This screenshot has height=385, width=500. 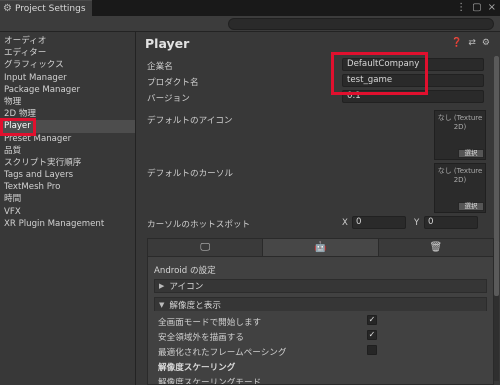 What do you see at coordinates (379, 222) in the screenshot?
I see `hotspot-x-field: 0` at bounding box center [379, 222].